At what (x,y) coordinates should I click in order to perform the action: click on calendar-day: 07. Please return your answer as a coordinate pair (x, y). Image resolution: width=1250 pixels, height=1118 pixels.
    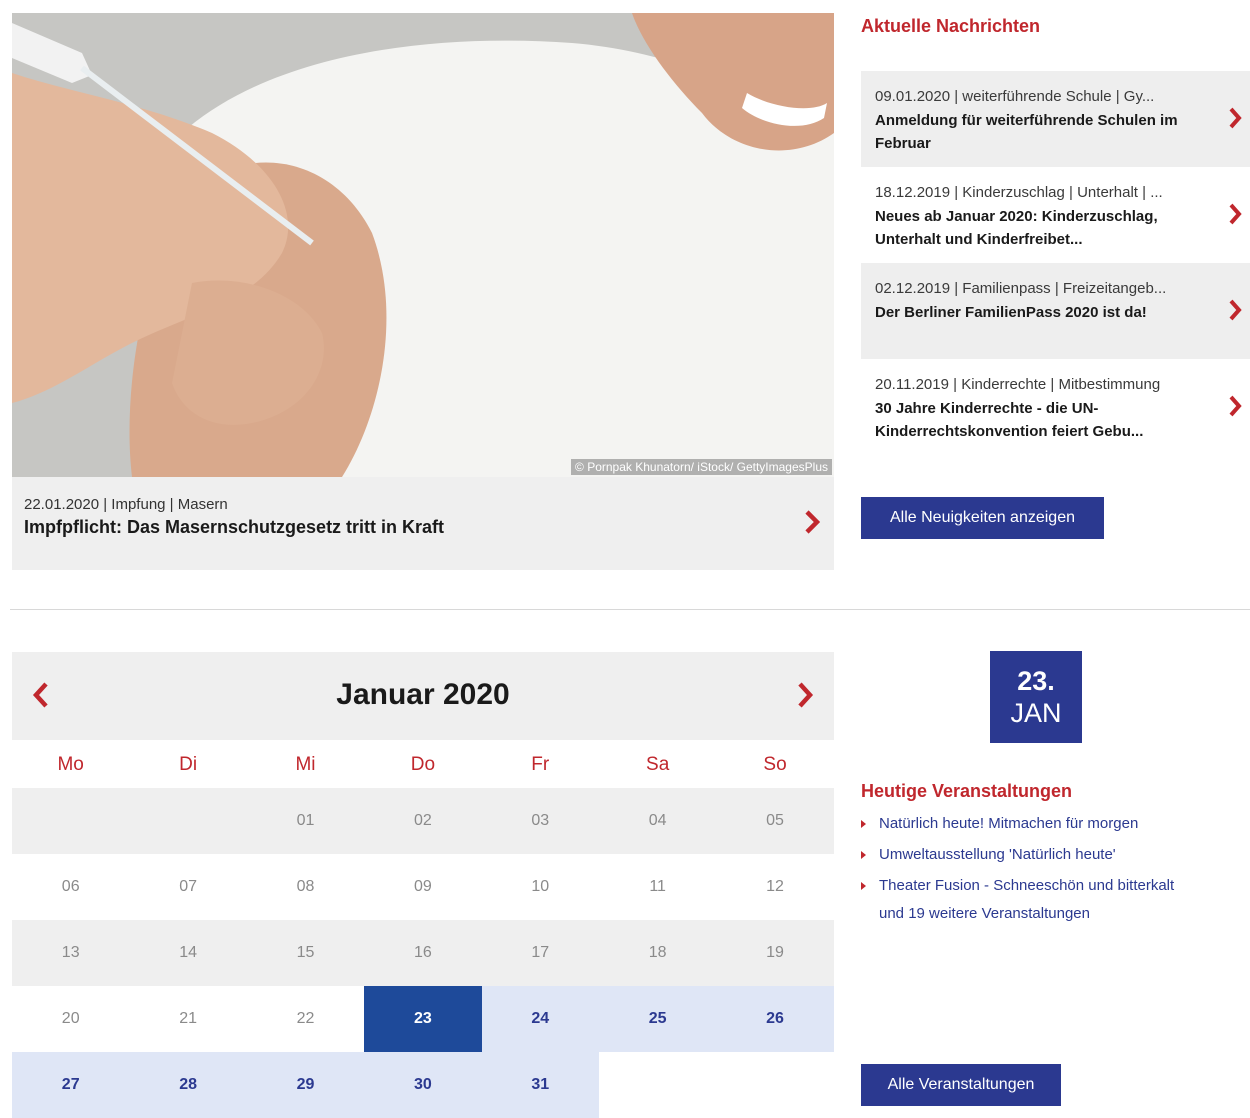
    Looking at the image, I should click on (188, 887).